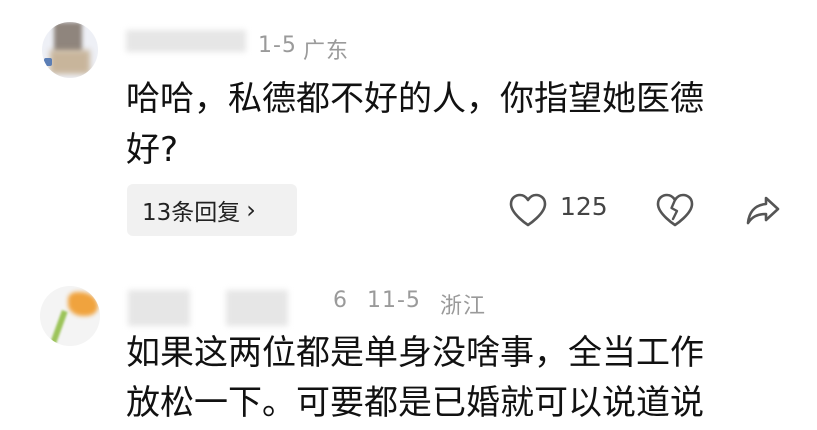  Describe the element at coordinates (584, 206) in the screenshot. I see `like-count: 125` at that location.